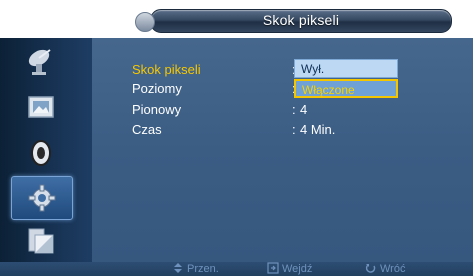 Image resolution: width=473 pixels, height=276 pixels. Describe the element at coordinates (236, 269) in the screenshot. I see `bottom-help-bar: Przen. Wejdź Wróć` at that location.